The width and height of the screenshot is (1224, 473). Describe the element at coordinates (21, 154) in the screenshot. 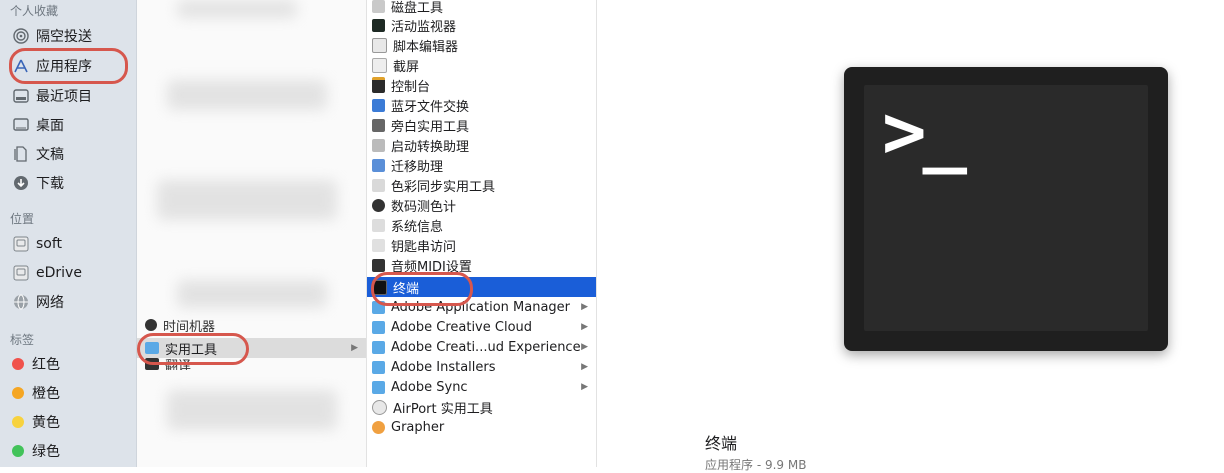

I see `documents-icon` at that location.